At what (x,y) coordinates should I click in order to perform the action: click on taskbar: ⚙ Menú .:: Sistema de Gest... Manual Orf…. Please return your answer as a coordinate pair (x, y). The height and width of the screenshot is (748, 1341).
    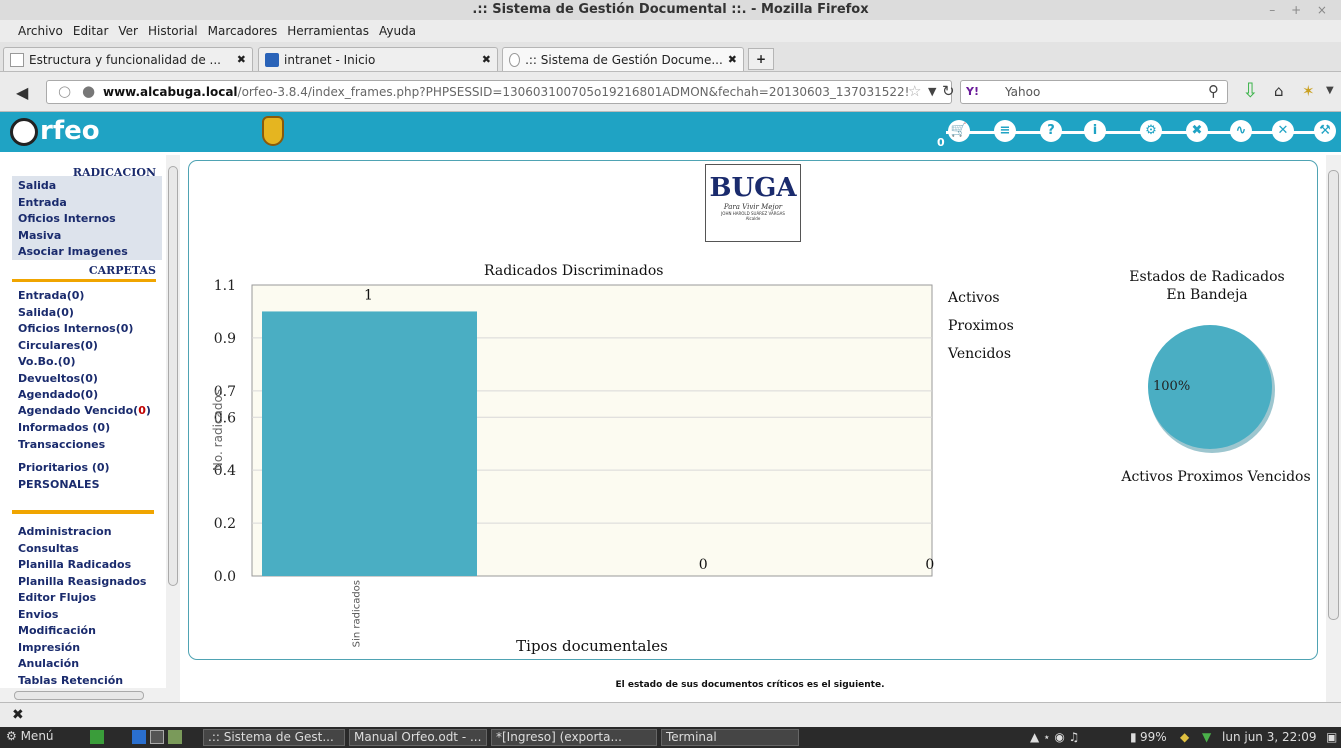
    Looking at the image, I should click on (670, 737).